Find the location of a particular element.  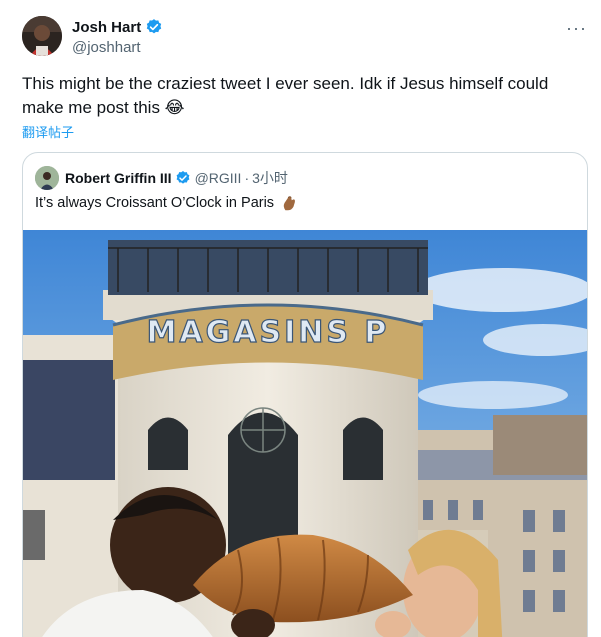

quote-text-row: It’s always Croissant O’Clock in Paris is located at coordinates (166, 203).